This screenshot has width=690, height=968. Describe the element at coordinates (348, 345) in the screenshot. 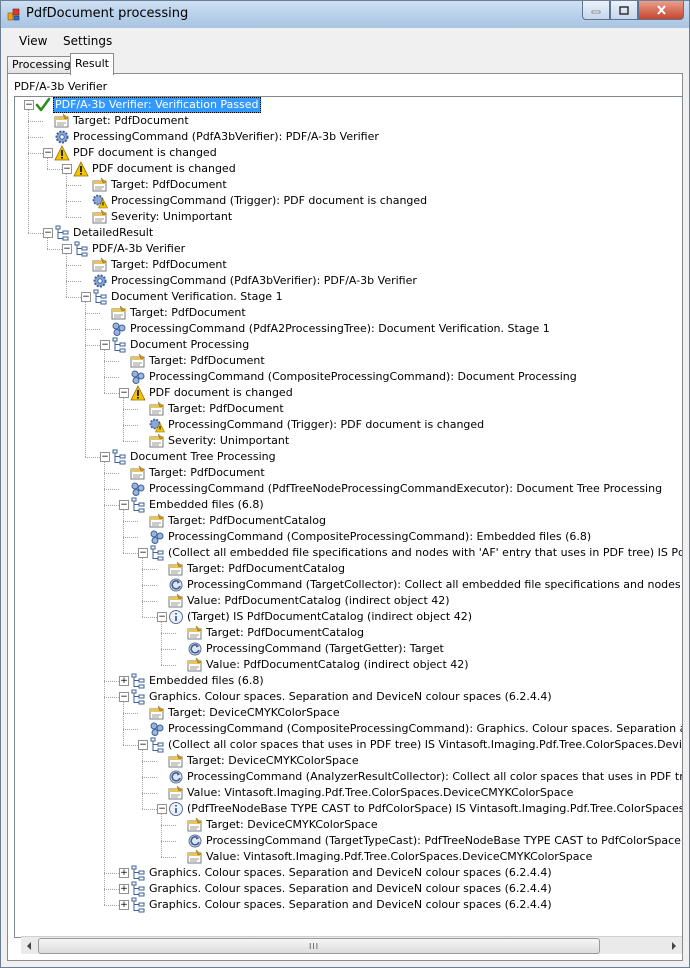

I see `tree-node: − Document Processing` at that location.